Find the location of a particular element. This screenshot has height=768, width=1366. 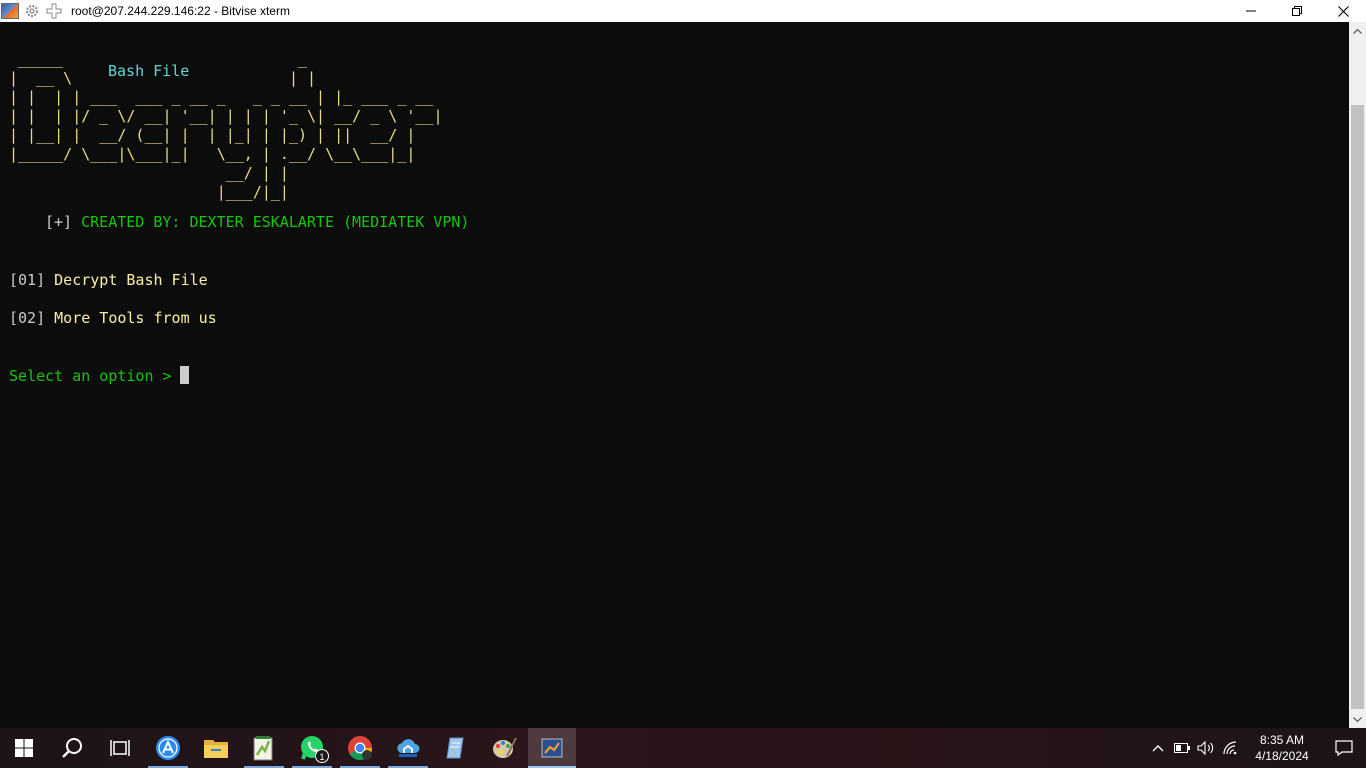

clock-time: 8:35 AM is located at coordinates (1282, 740).